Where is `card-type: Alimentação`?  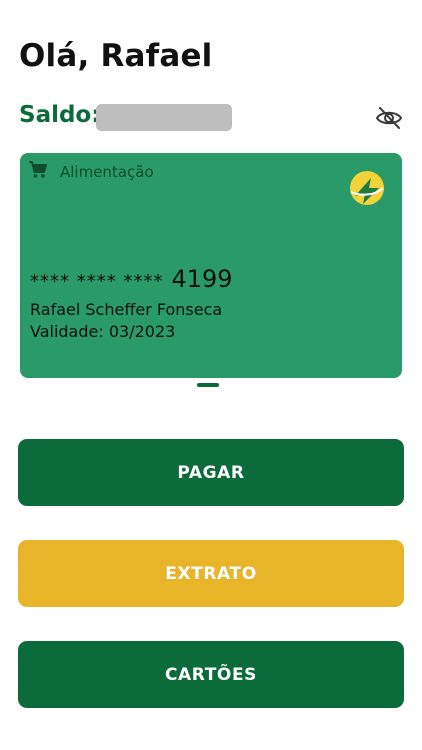
card-type: Alimentação is located at coordinates (91, 172).